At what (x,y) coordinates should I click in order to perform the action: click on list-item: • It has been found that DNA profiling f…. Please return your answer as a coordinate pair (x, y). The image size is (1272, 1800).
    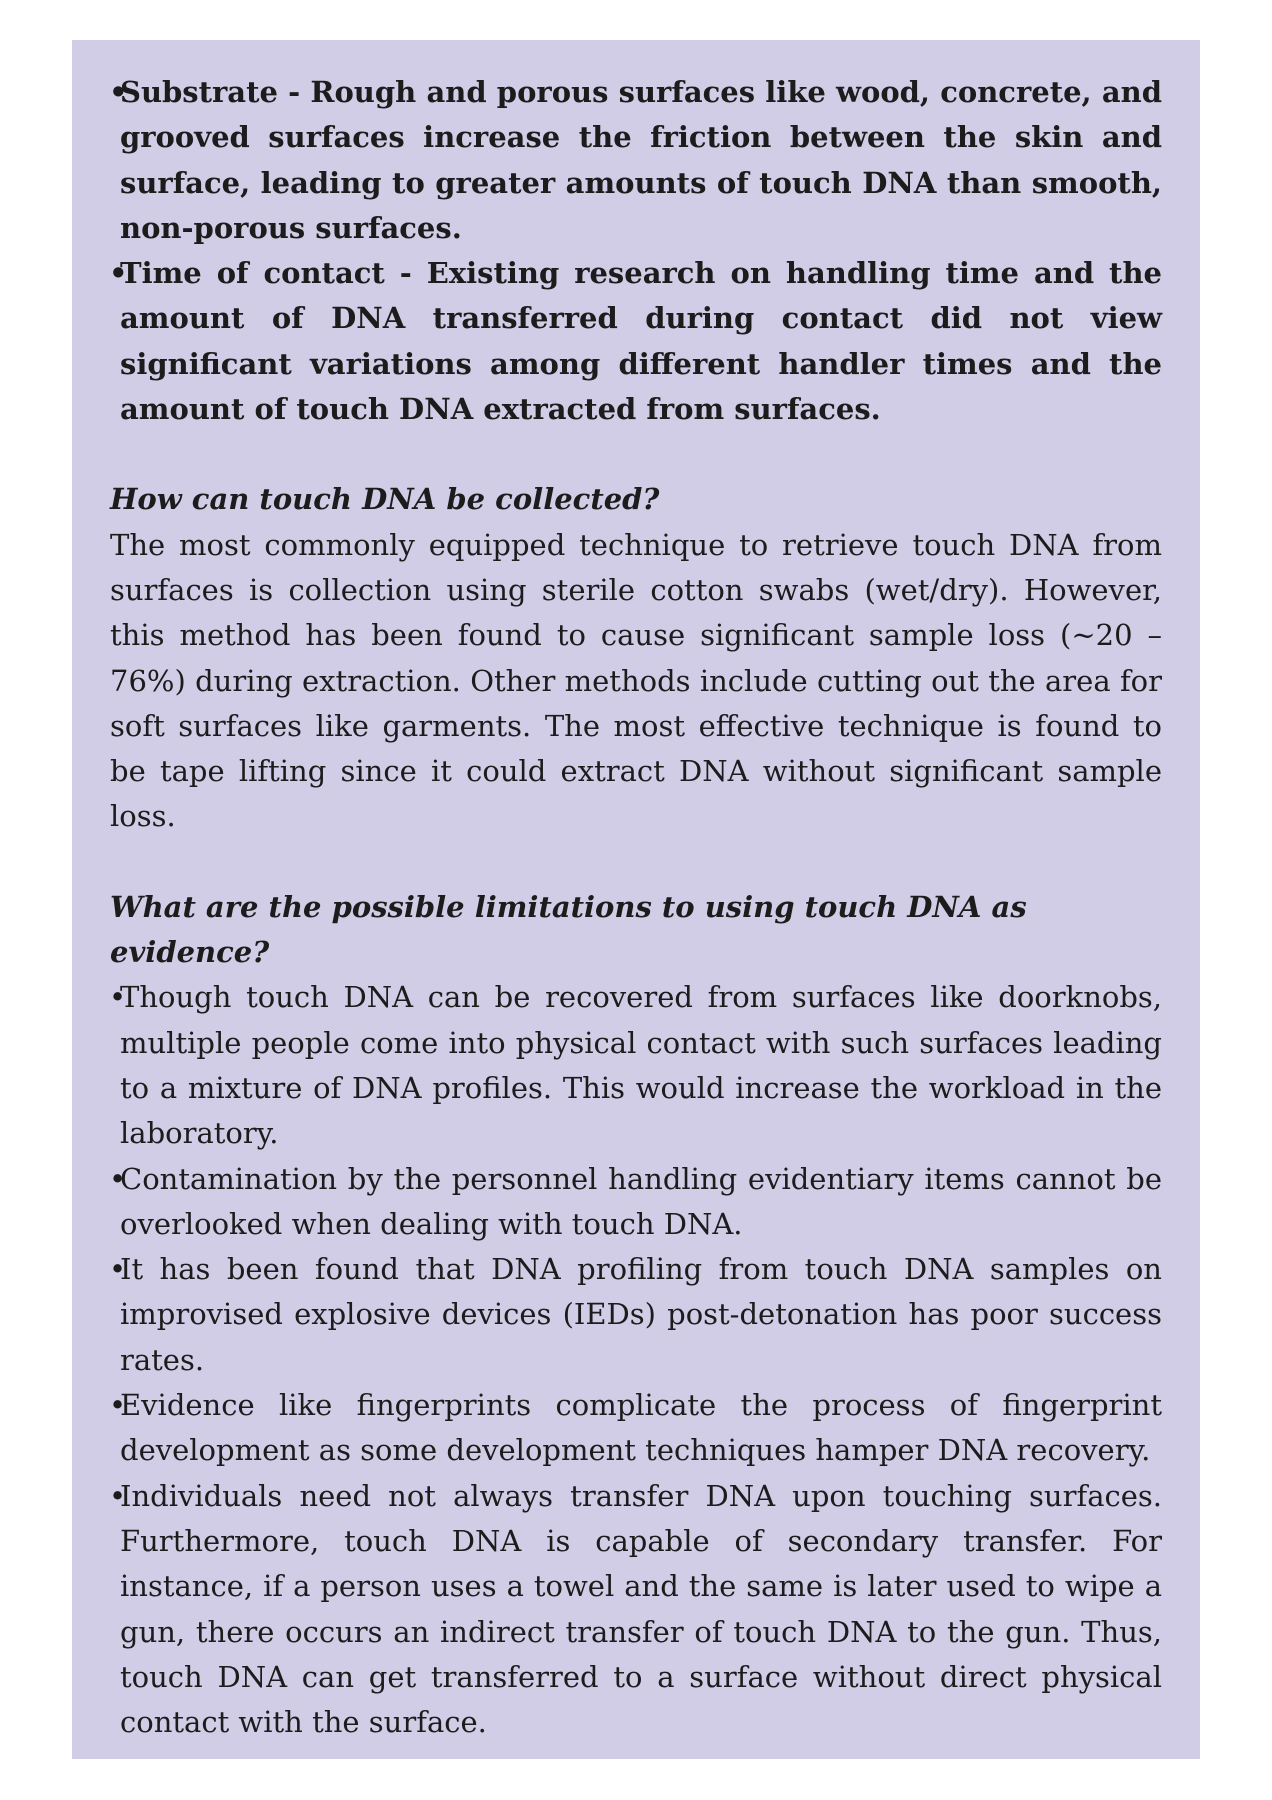
    Looking at the image, I should click on (635, 1315).